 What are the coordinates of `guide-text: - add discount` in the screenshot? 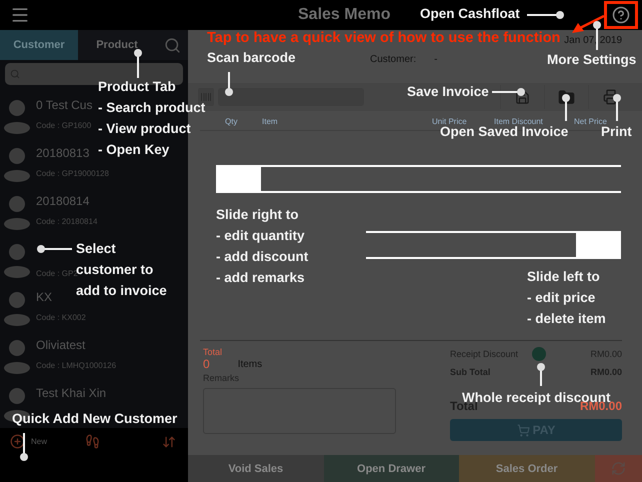 It's located at (262, 256).